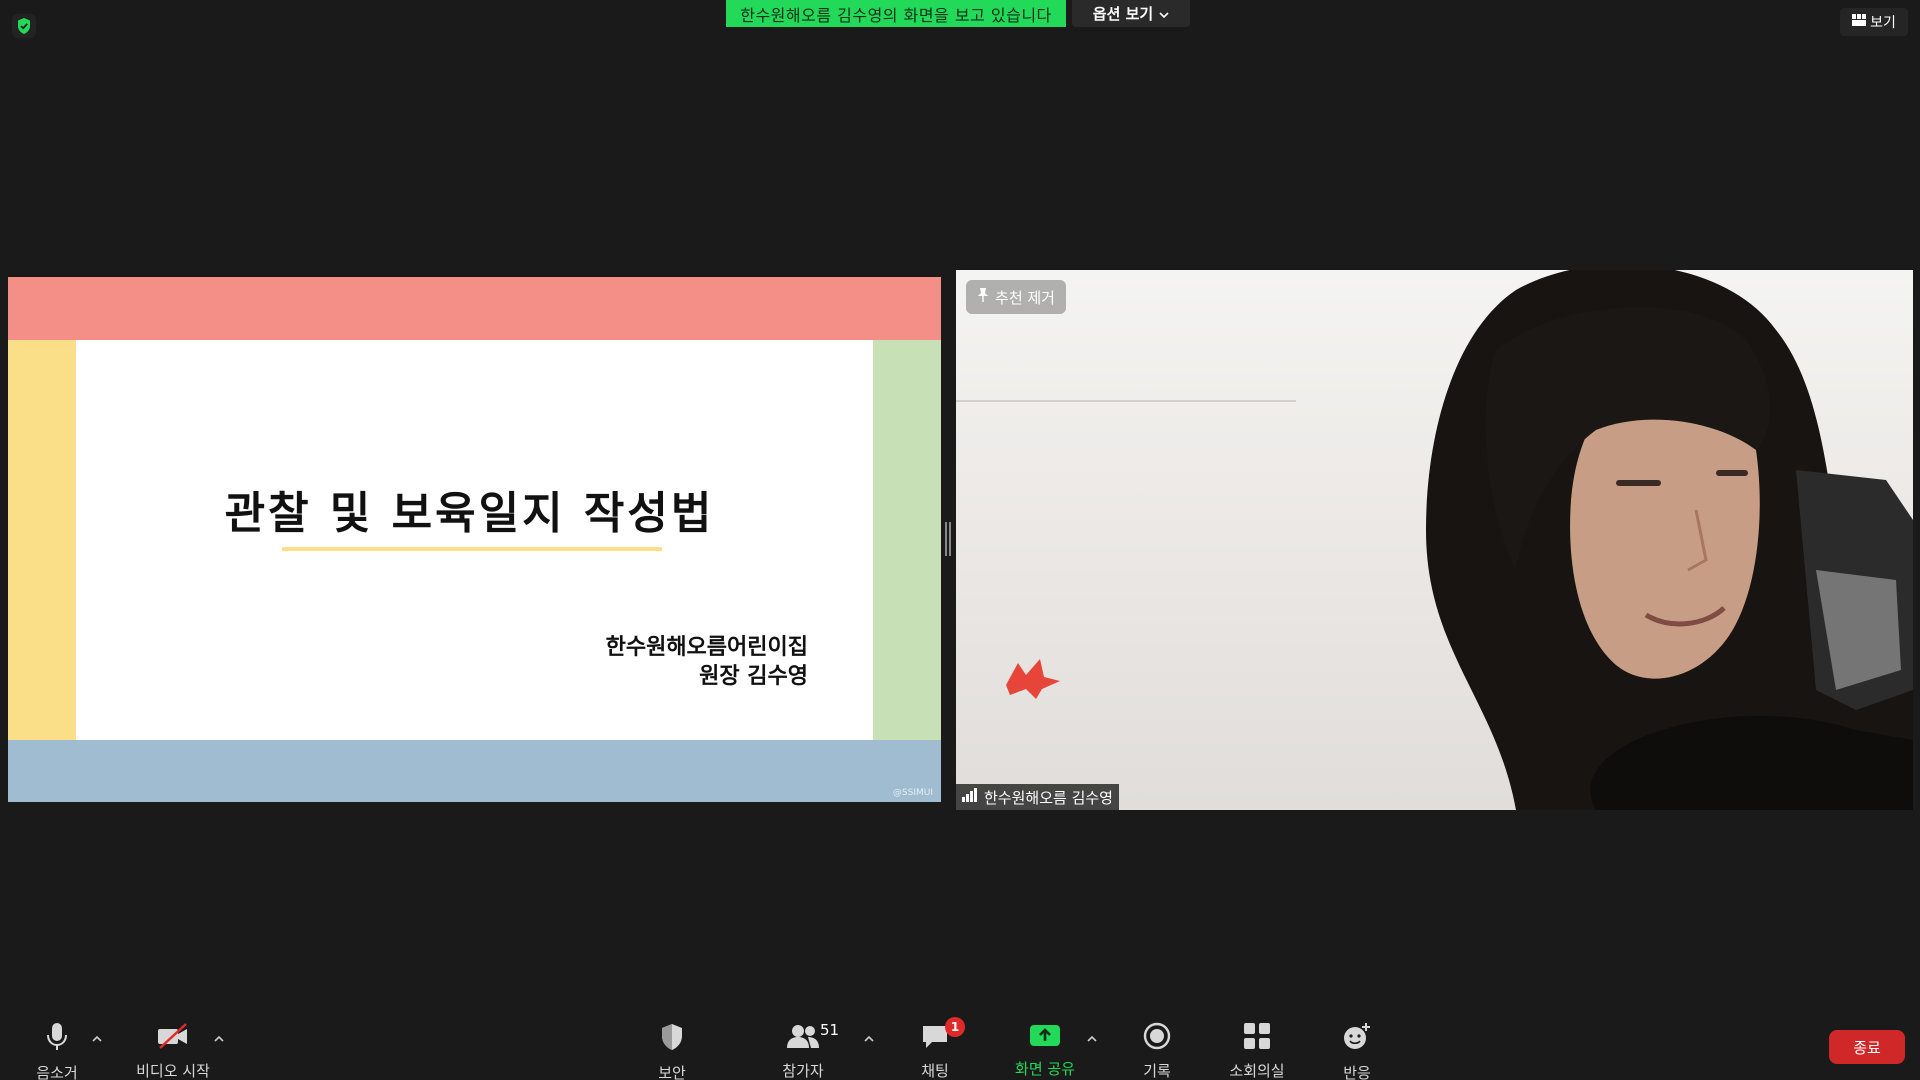 The image size is (1920, 1080). Describe the element at coordinates (1859, 22) in the screenshot. I see `grid-view-icon` at that location.